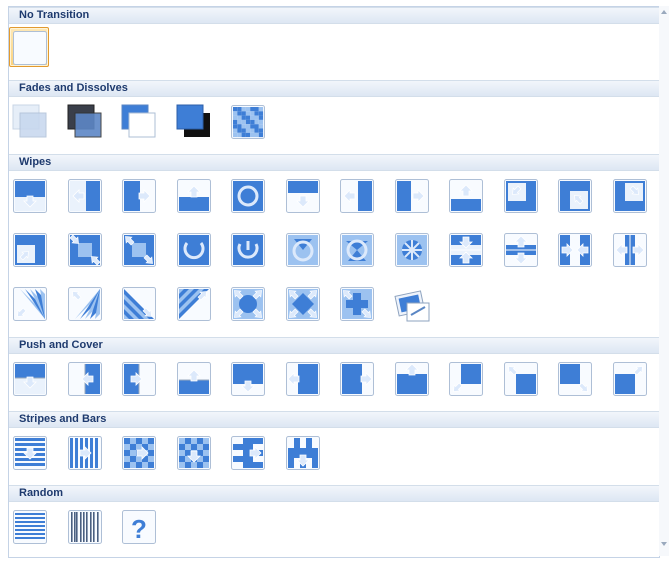 This screenshot has width=669, height=561. What do you see at coordinates (411, 303) in the screenshot?
I see `transition-newsflash` at bounding box center [411, 303].